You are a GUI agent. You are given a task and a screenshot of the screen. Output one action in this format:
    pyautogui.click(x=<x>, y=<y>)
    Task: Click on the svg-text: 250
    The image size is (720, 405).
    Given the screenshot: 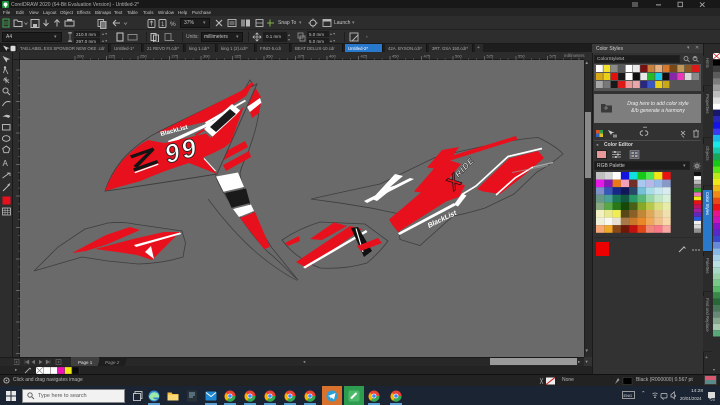 What is the action you would take?
    pyautogui.click(x=143, y=56)
    